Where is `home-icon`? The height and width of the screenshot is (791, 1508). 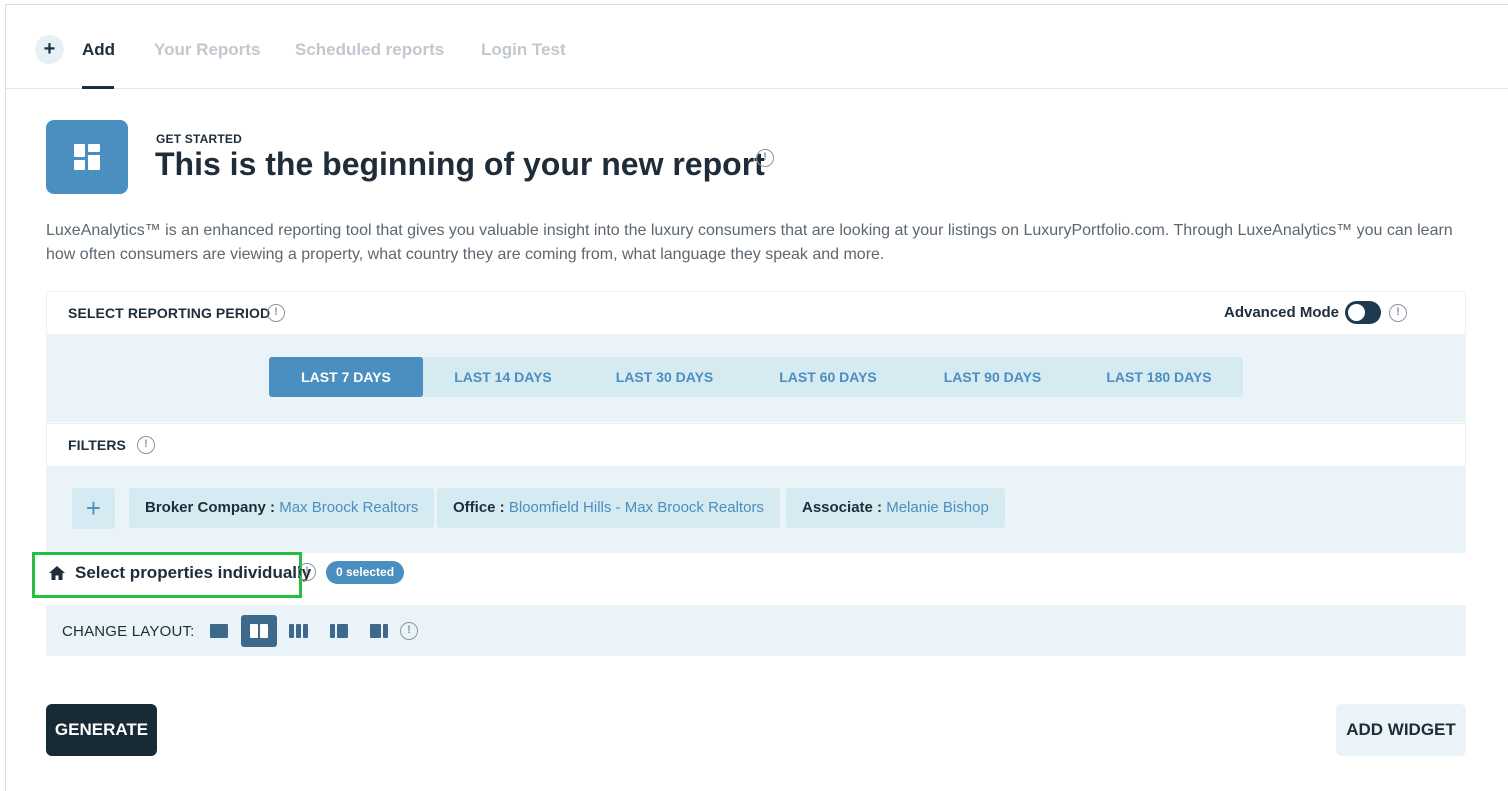
home-icon is located at coordinates (57, 573).